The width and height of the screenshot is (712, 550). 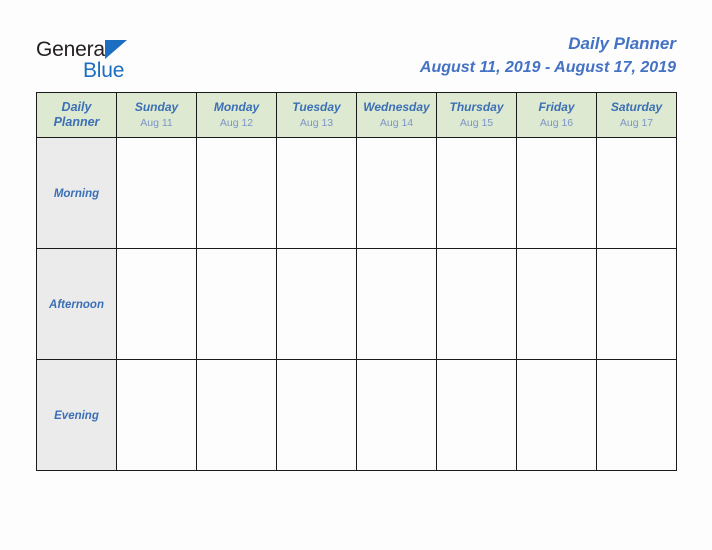 I want to click on day-name-label: Saturday, so click(x=636, y=107).